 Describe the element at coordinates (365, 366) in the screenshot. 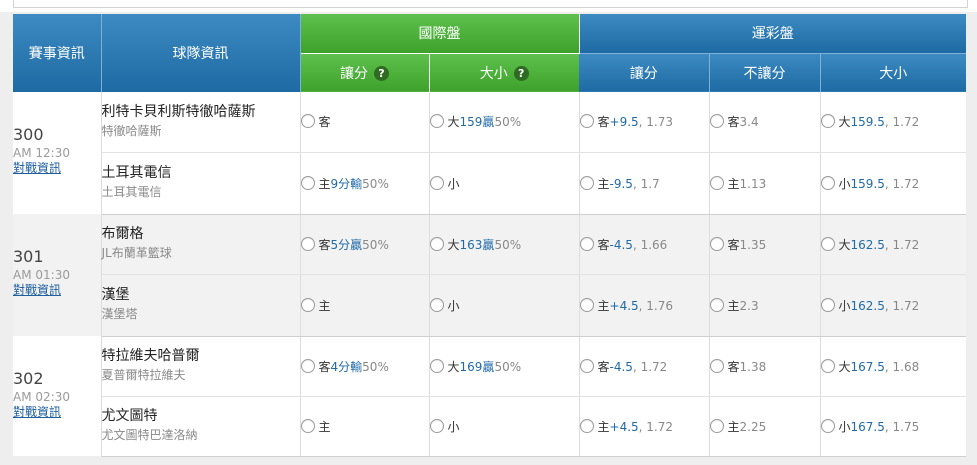

I see `intl-handicap-option: 客4分輸50%` at that location.